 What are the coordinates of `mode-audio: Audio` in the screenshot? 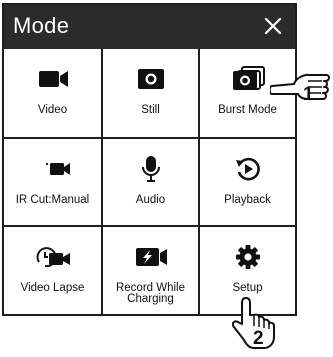 It's located at (149, 181).